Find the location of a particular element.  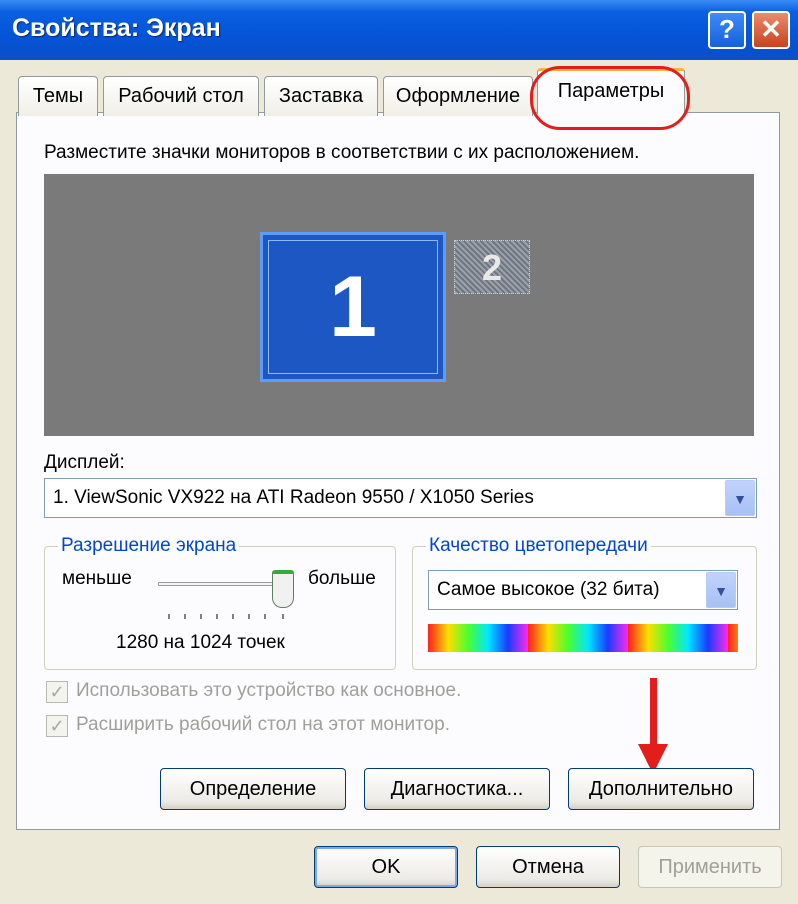

cancel-button: Отмена is located at coordinates (548, 867).